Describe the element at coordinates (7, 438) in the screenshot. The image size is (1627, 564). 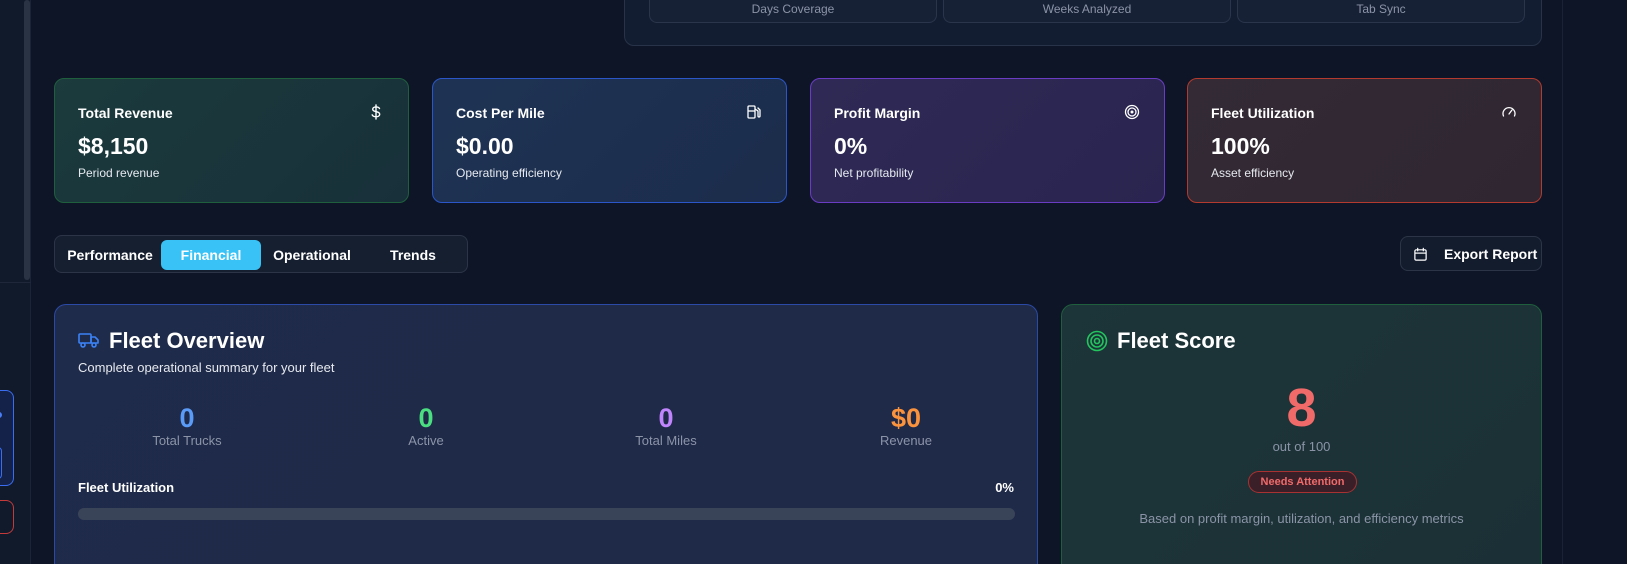
I see `sidebar-card-fragment` at that location.